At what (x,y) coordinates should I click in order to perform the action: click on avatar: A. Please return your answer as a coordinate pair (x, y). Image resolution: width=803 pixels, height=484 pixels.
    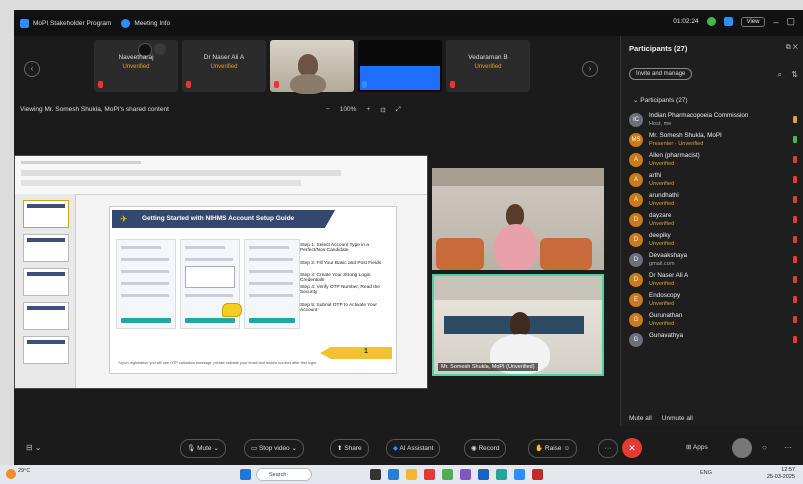
    Looking at the image, I should click on (636, 160).